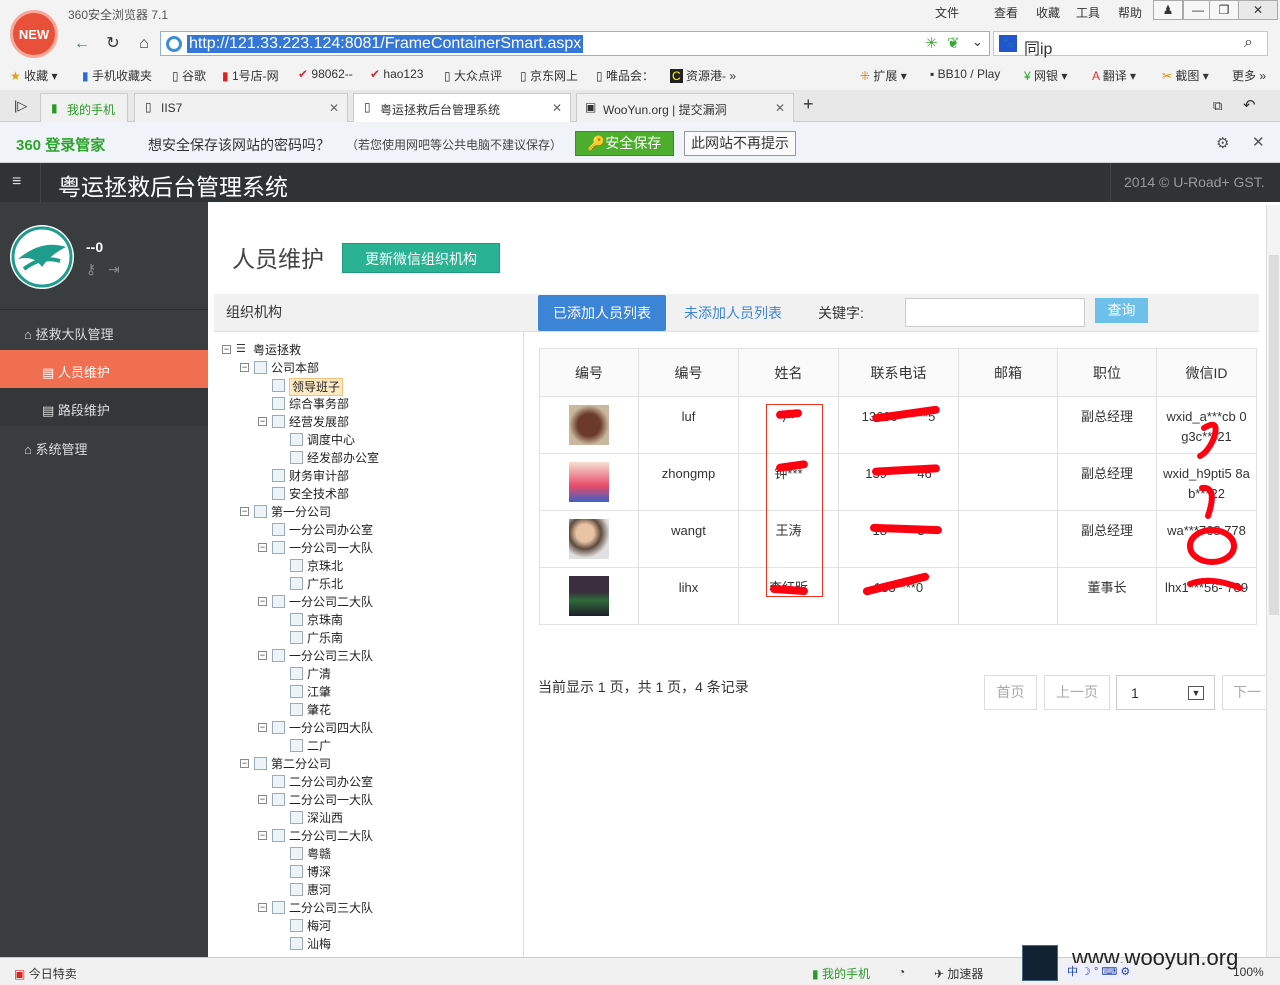  I want to click on search-box: 🐾 同ip ⌕, so click(1130, 45).